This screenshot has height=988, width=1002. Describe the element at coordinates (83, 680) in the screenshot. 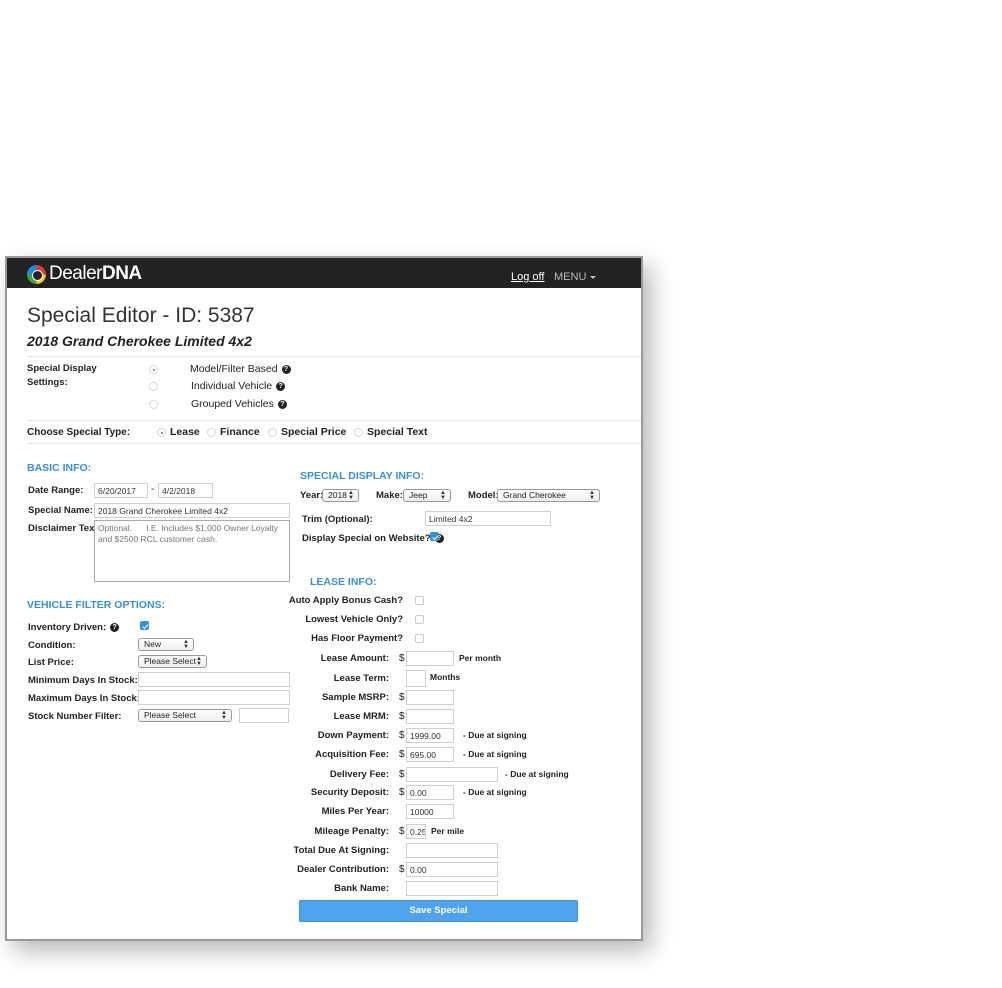

I see `min-days-label: Minimum Days In Stock:` at that location.